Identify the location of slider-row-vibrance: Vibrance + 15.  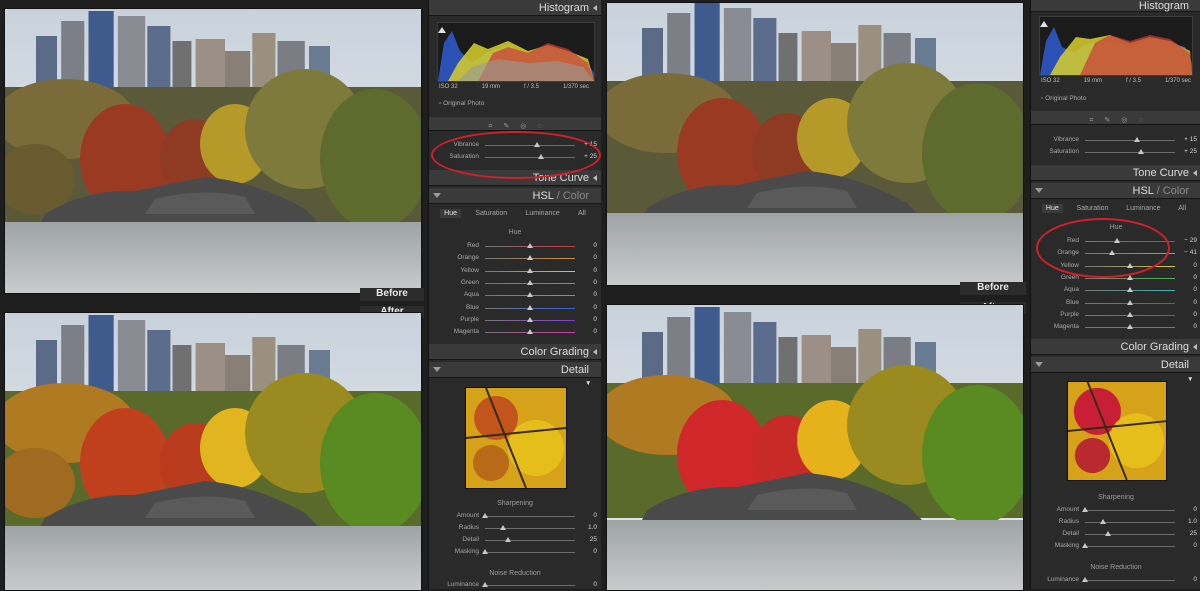
(1115, 140).